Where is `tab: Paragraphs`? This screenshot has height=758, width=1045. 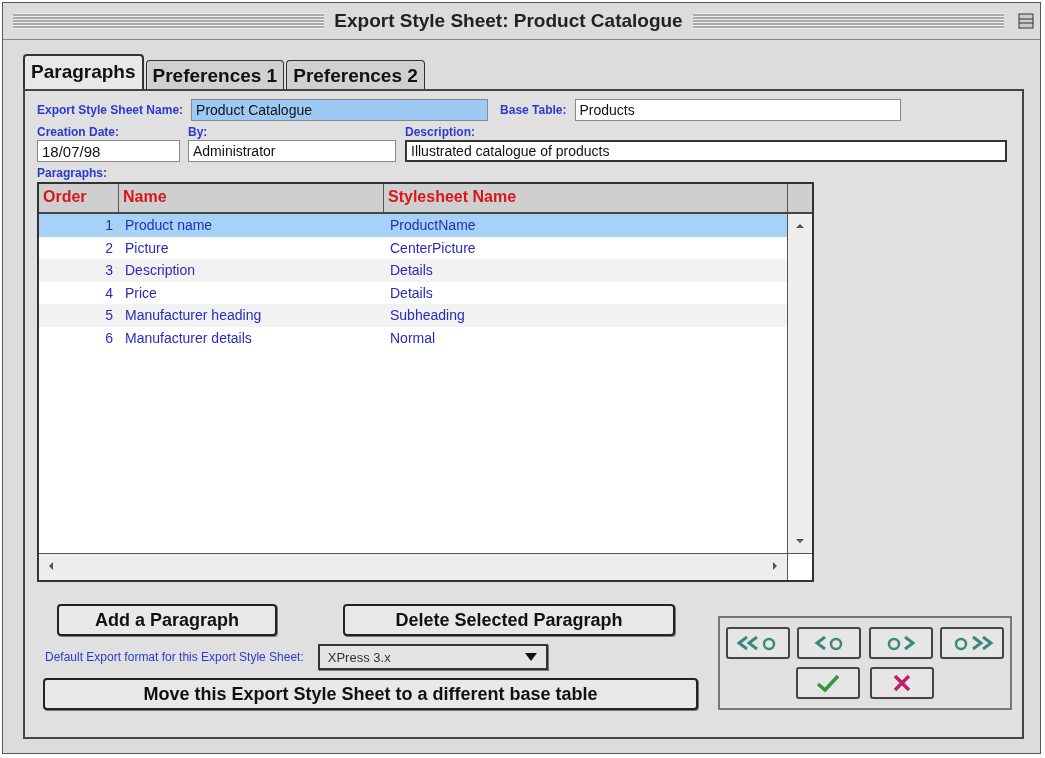 tab: Paragraphs is located at coordinates (83, 72).